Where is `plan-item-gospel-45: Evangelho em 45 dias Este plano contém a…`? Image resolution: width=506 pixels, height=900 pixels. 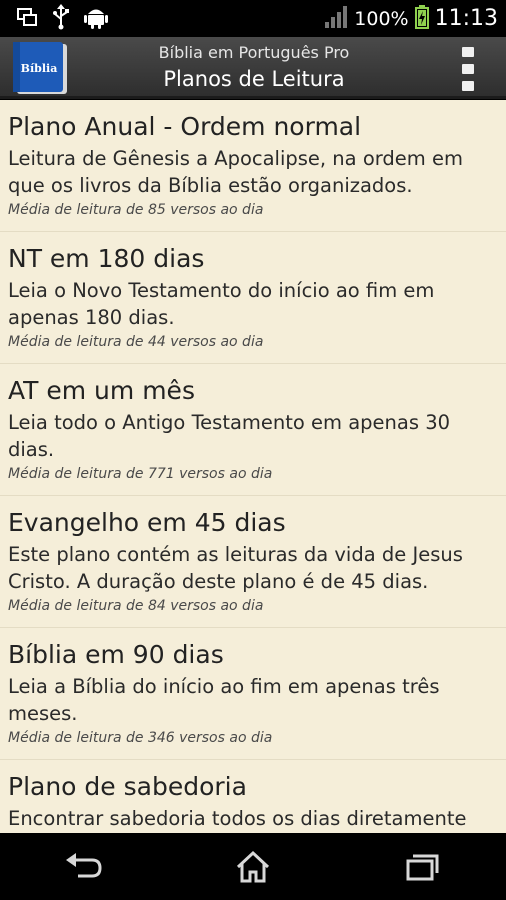 plan-item-gospel-45: Evangelho em 45 dias Este plano contém a… is located at coordinates (253, 562).